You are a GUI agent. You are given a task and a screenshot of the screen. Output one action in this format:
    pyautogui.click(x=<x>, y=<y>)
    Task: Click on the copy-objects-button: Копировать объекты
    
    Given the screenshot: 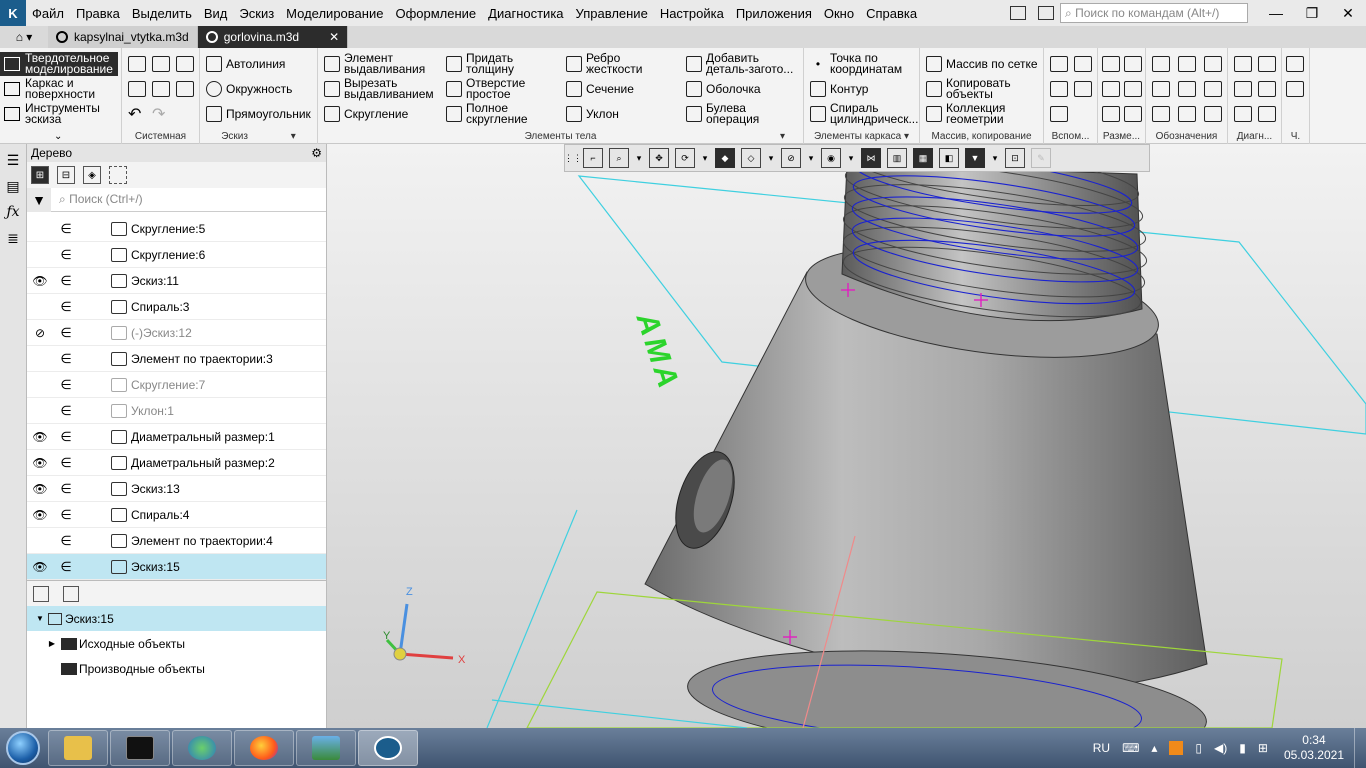 What is the action you would take?
    pyautogui.click(x=971, y=88)
    